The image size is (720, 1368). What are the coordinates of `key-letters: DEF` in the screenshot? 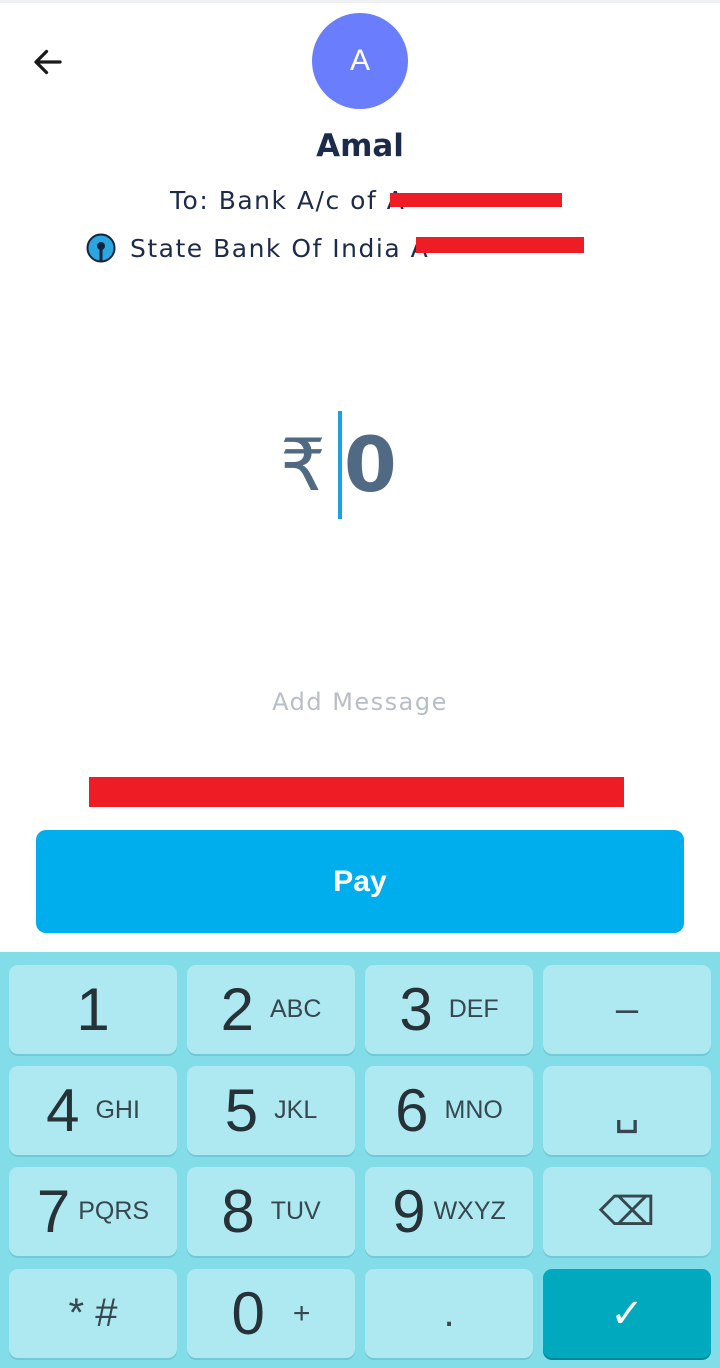 It's located at (473, 1009).